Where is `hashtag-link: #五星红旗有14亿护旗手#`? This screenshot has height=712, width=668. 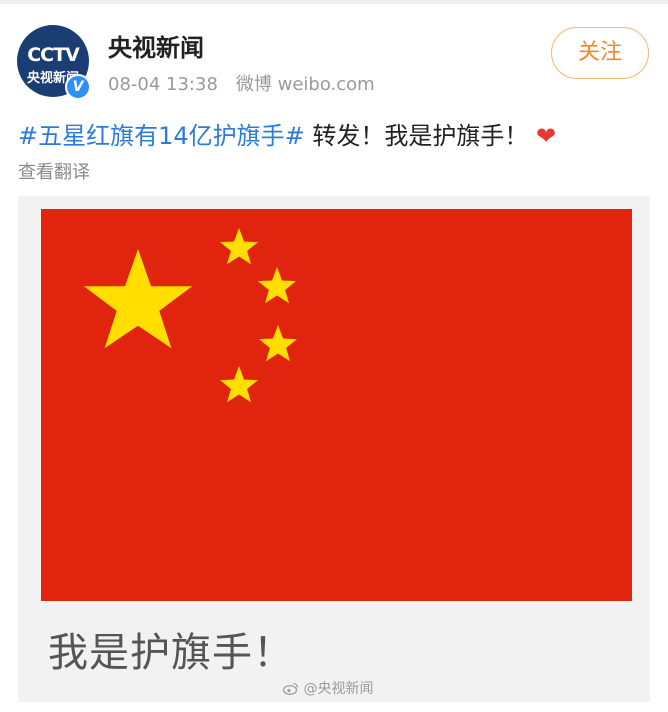
hashtag-link: #五星红旗有14亿护旗手# is located at coordinates (161, 136).